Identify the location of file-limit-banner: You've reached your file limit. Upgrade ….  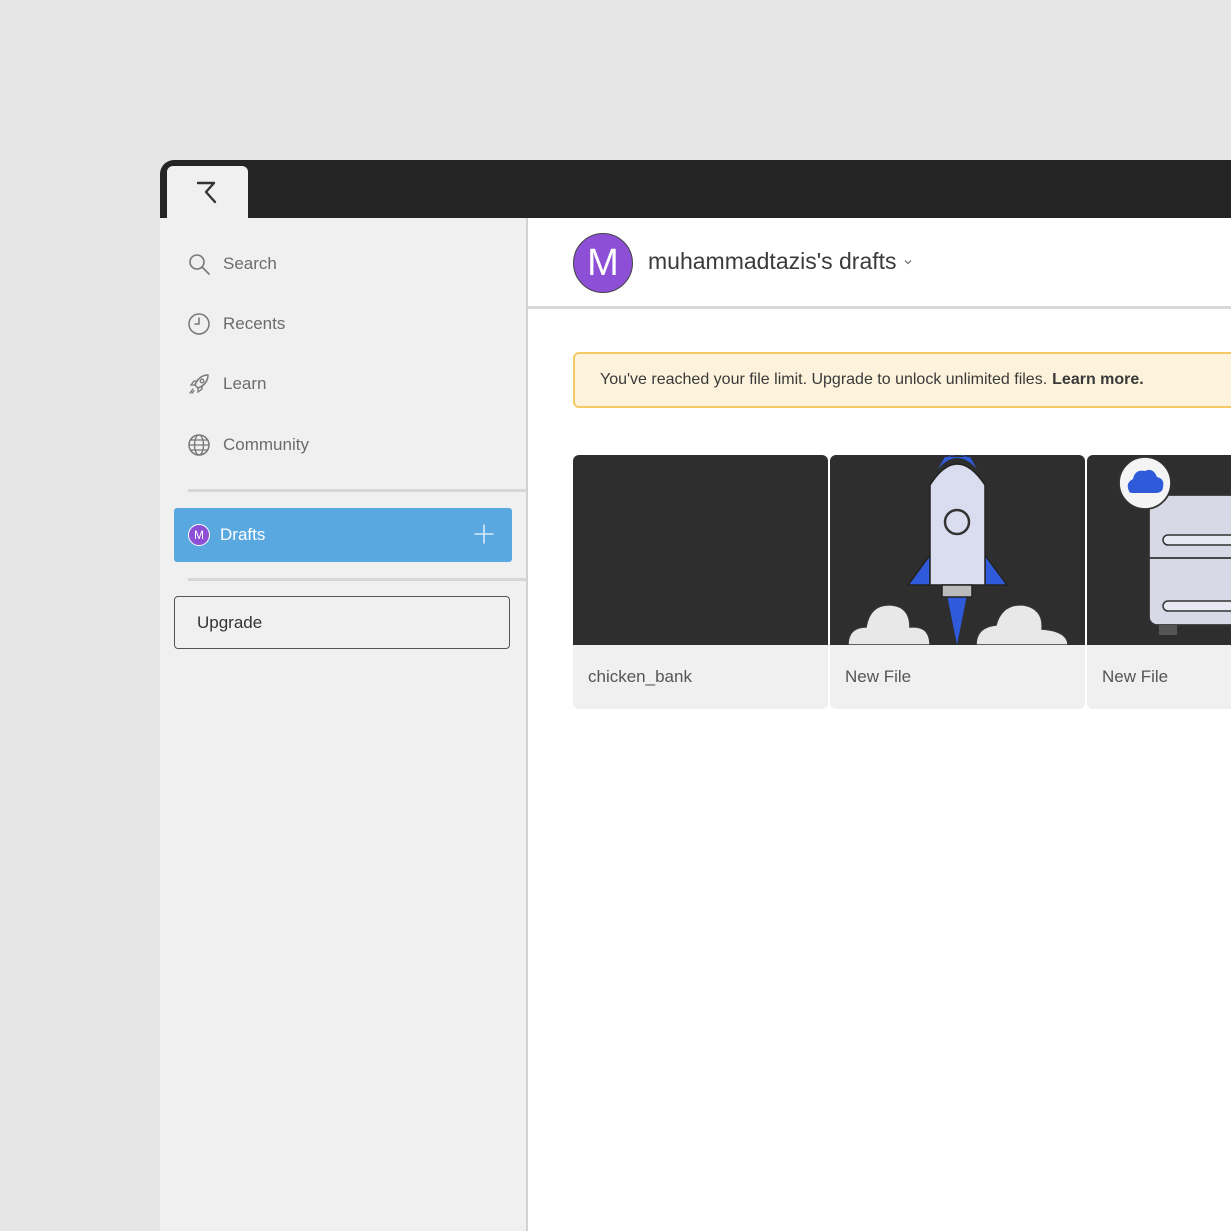
(902, 380).